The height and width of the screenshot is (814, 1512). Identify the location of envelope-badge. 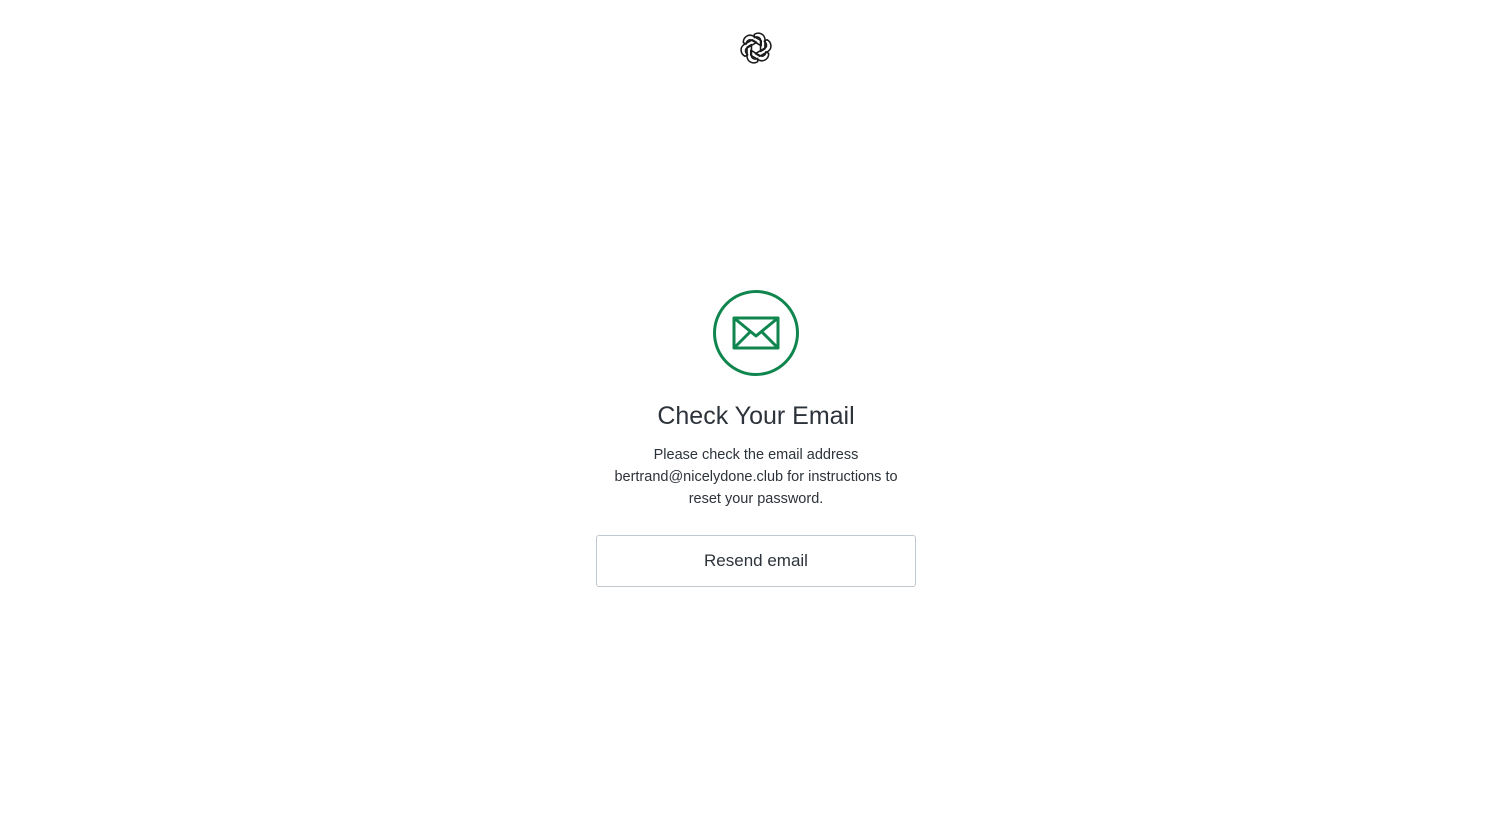
(756, 333).